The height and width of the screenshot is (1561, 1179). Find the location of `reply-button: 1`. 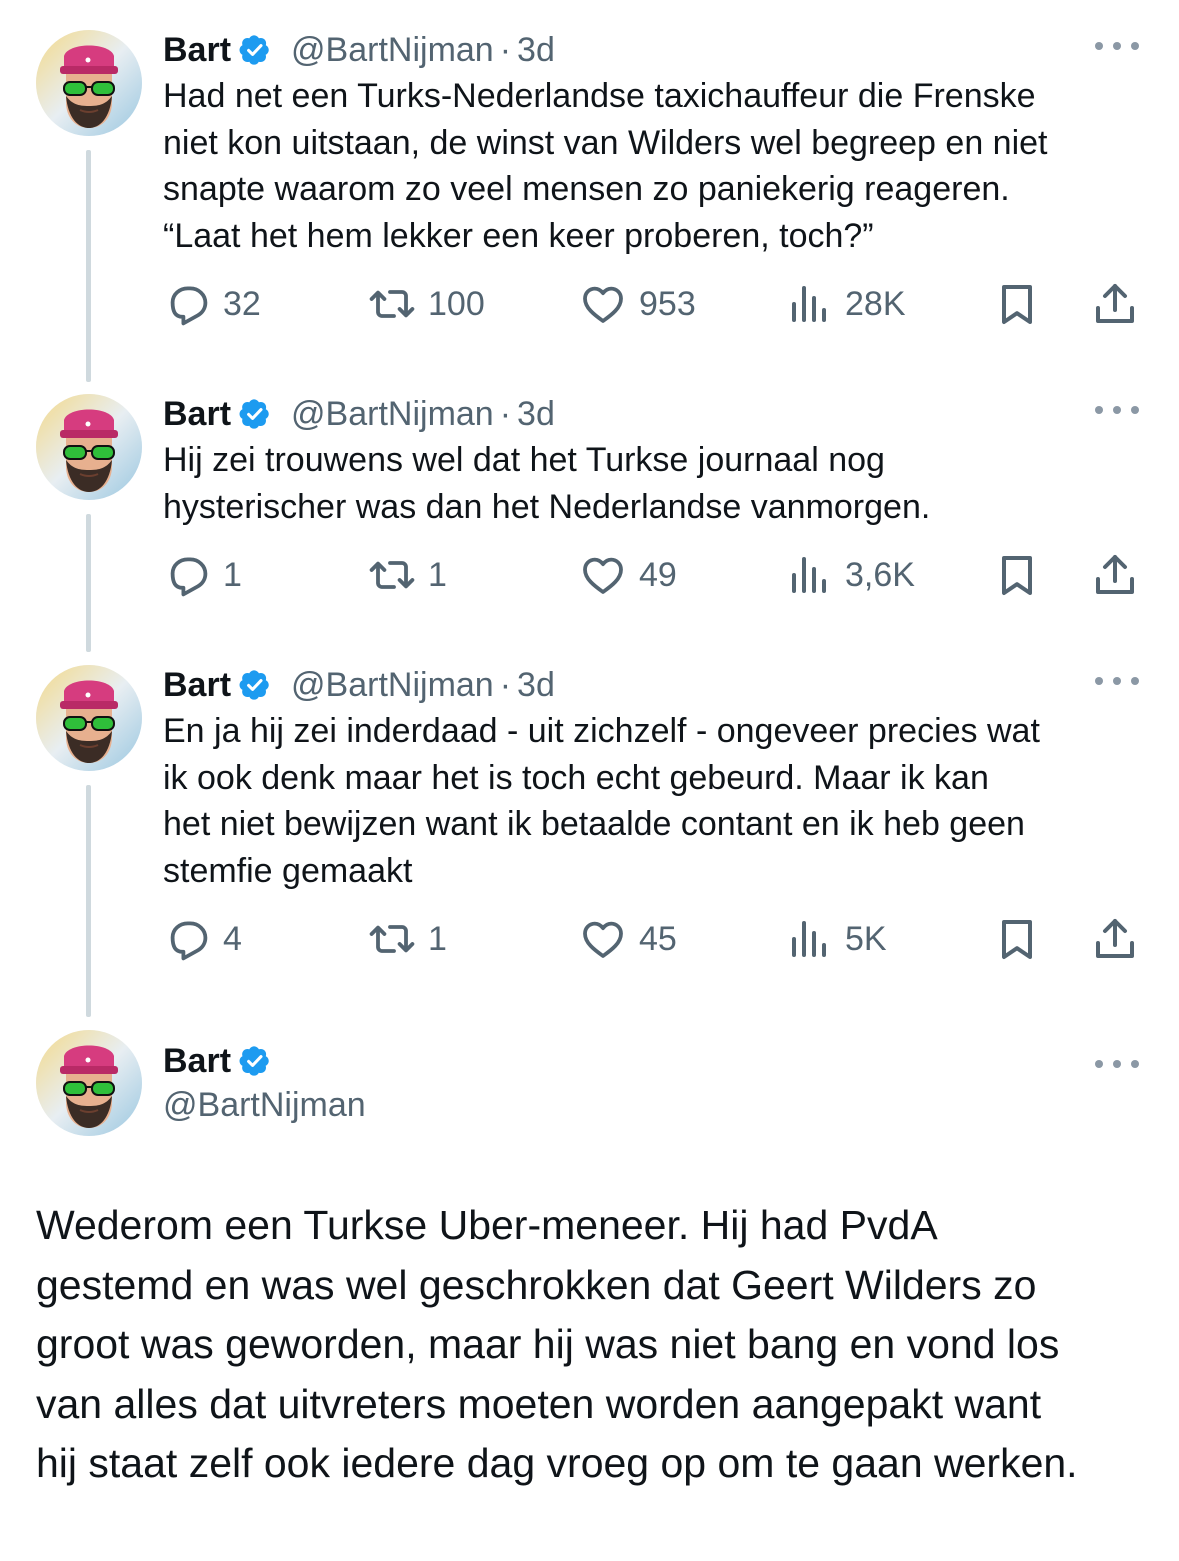

reply-button: 1 is located at coordinates (202, 575).